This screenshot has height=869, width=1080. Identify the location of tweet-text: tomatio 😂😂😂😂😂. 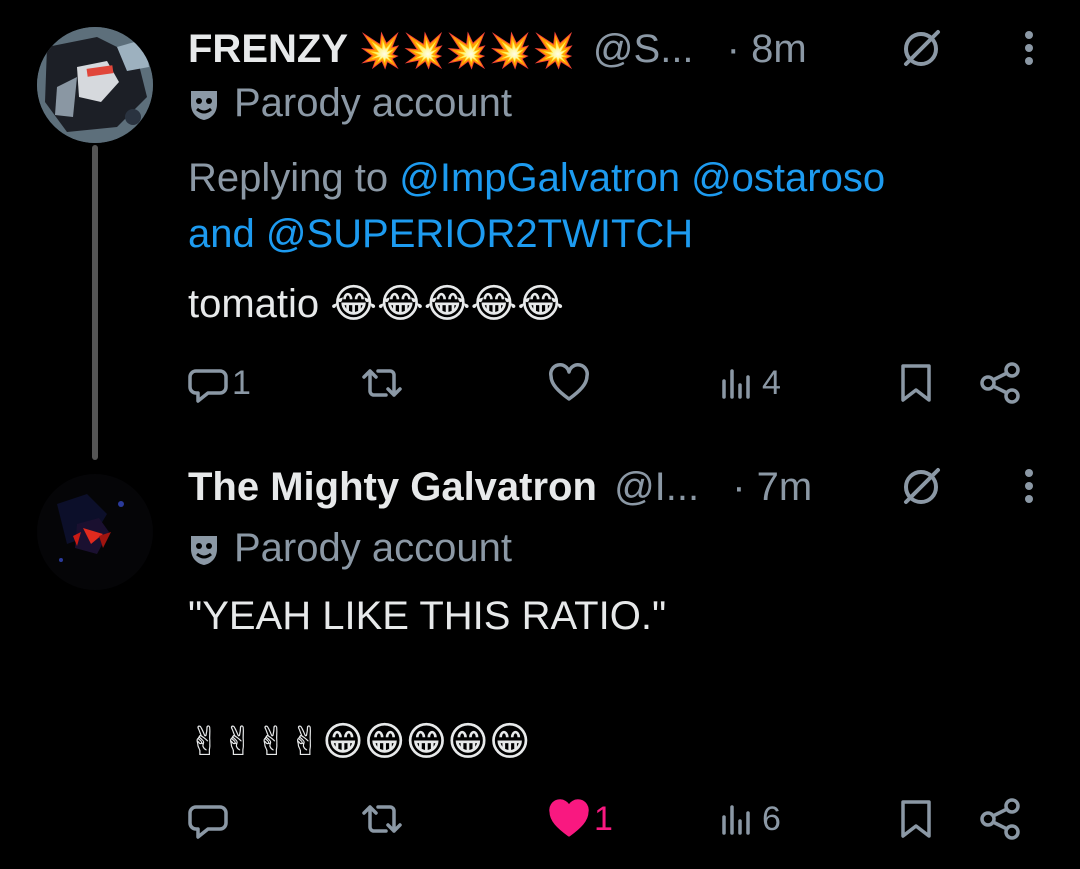
(376, 304).